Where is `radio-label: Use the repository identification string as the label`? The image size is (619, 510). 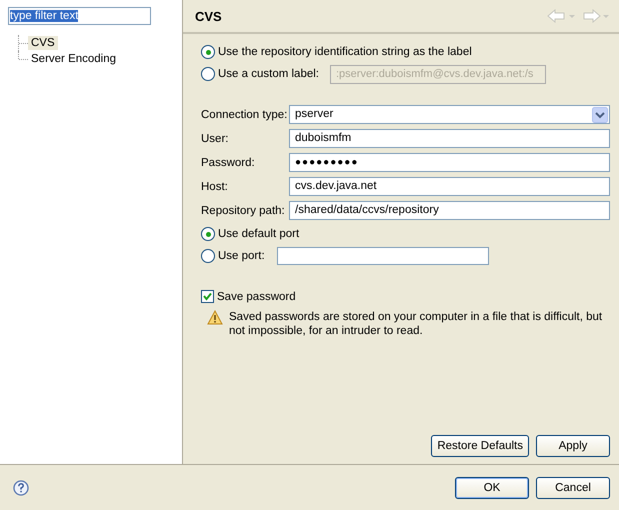
radio-label: Use the repository identification string as the label is located at coordinates (345, 52).